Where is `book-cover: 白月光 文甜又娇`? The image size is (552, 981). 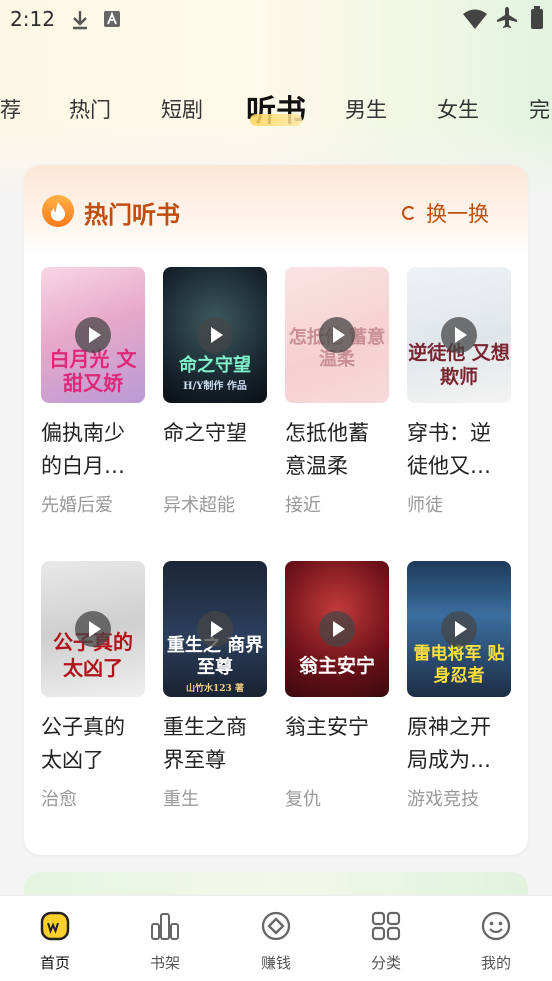
book-cover: 白月光 文甜又娇 is located at coordinates (93, 335).